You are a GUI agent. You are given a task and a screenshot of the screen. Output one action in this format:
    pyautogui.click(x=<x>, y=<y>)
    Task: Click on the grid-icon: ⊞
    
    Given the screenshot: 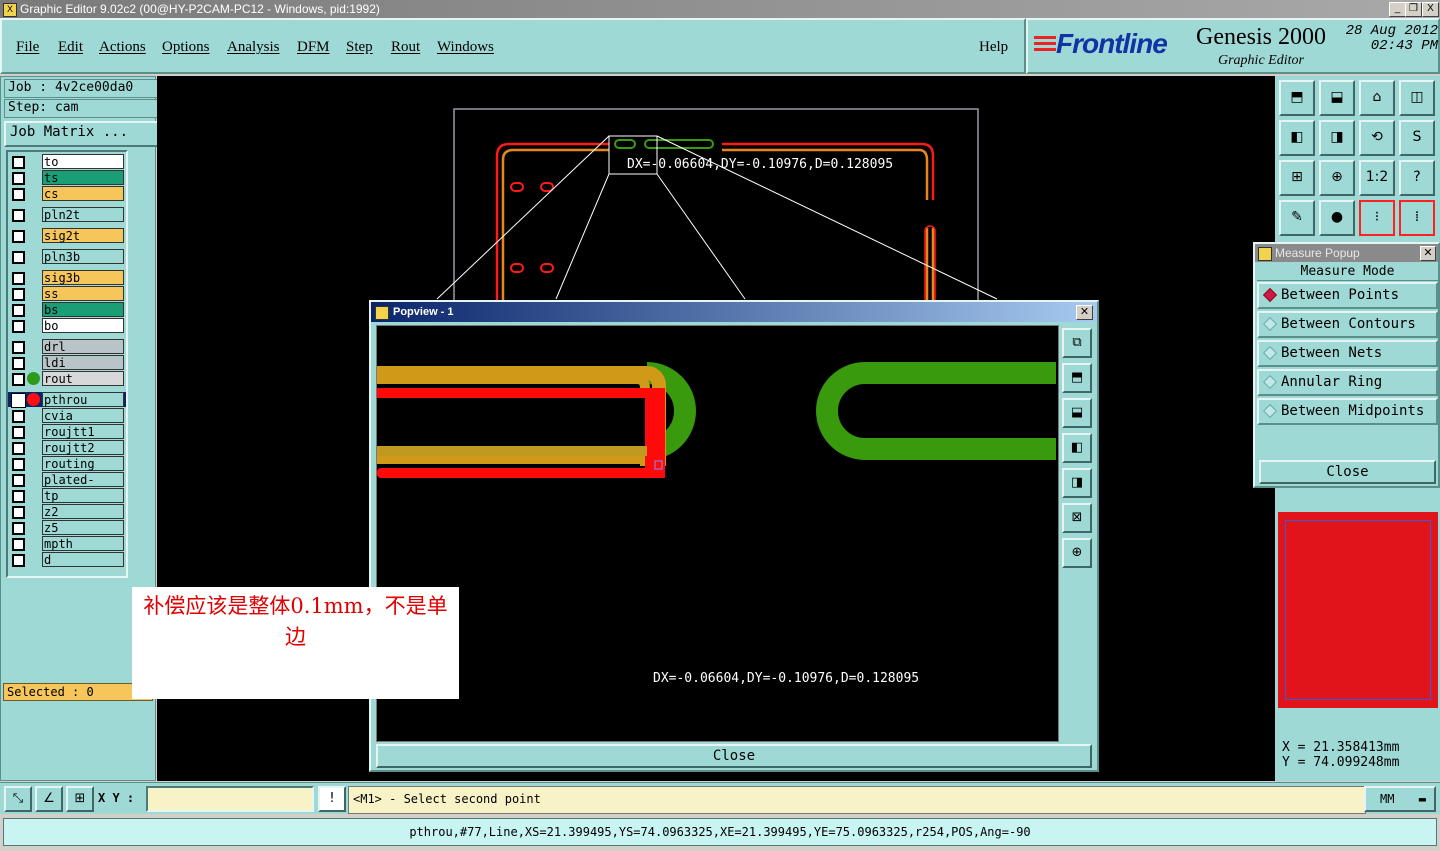 What is the action you would take?
    pyautogui.click(x=80, y=799)
    